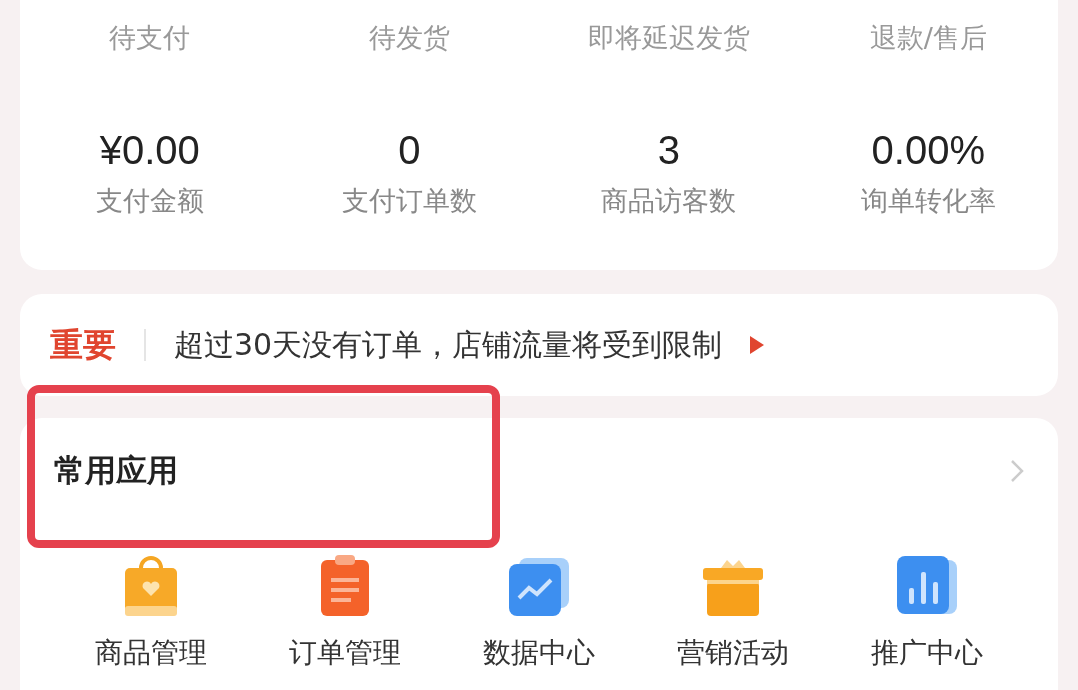 The height and width of the screenshot is (690, 1078). What do you see at coordinates (539, 611) in the screenshot?
I see `app-shortcut: 数据中心` at bounding box center [539, 611].